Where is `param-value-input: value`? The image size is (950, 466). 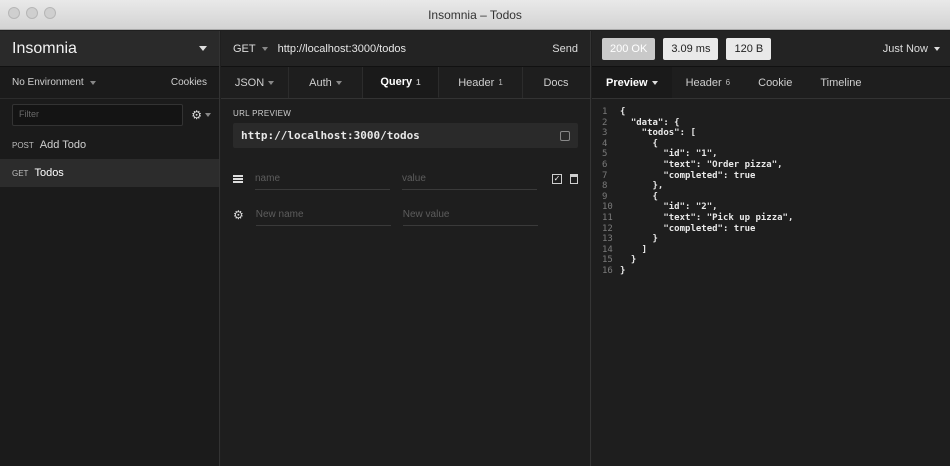
param-value-input: value is located at coordinates (469, 179).